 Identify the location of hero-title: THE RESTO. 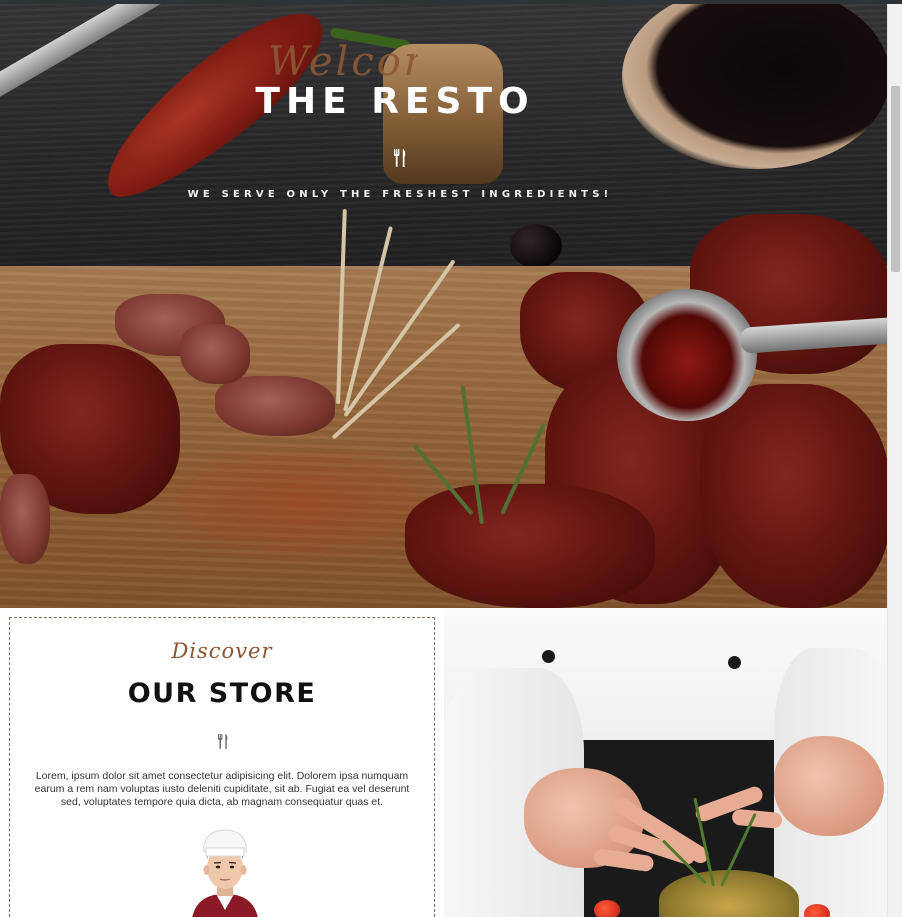
(395, 101).